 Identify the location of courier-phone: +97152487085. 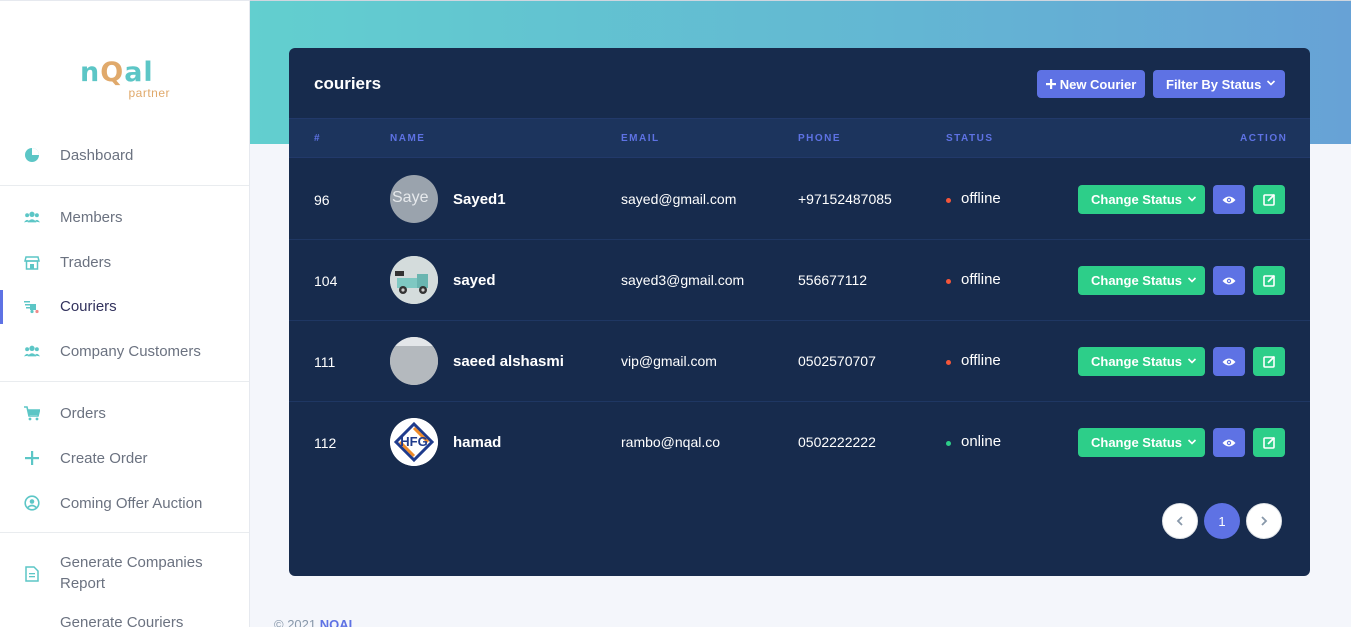
(845, 199).